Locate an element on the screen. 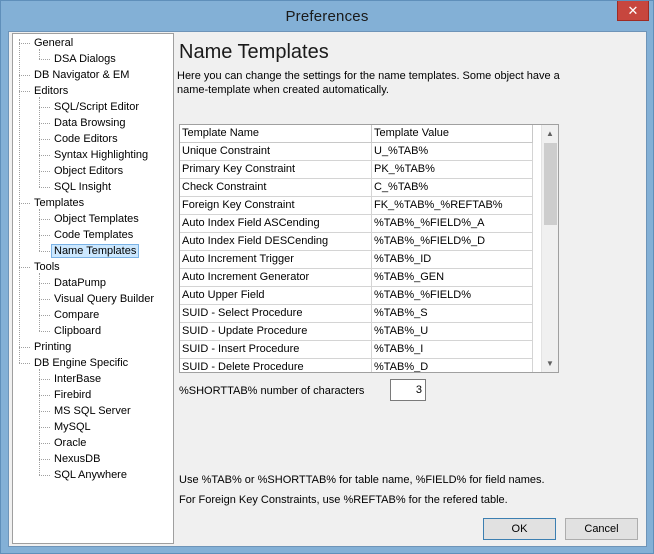  tree-item-datapump: DataPump is located at coordinates (80, 283).